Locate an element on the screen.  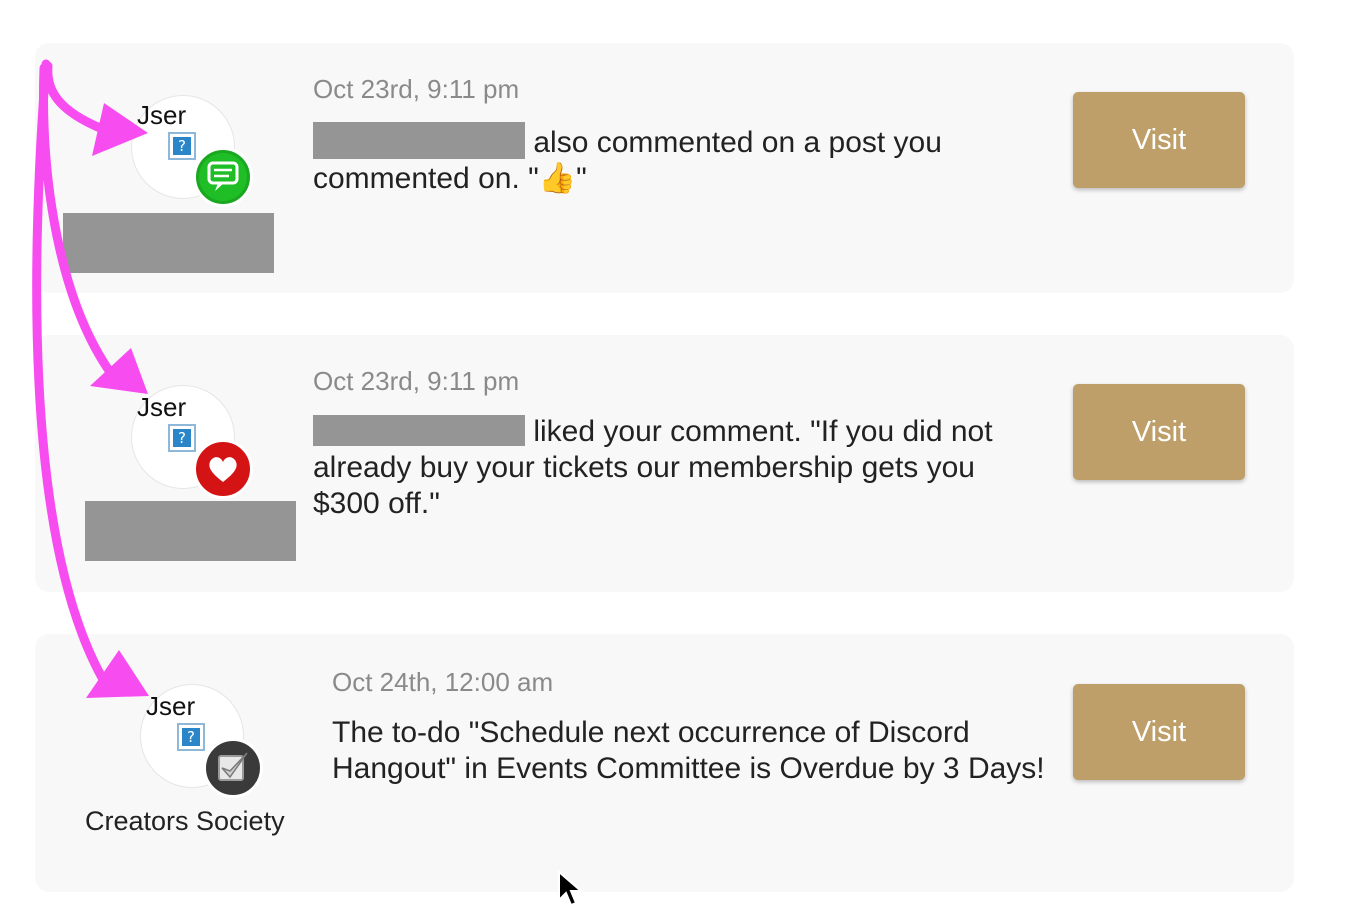
chat-bubble-icon is located at coordinates (223, 177).